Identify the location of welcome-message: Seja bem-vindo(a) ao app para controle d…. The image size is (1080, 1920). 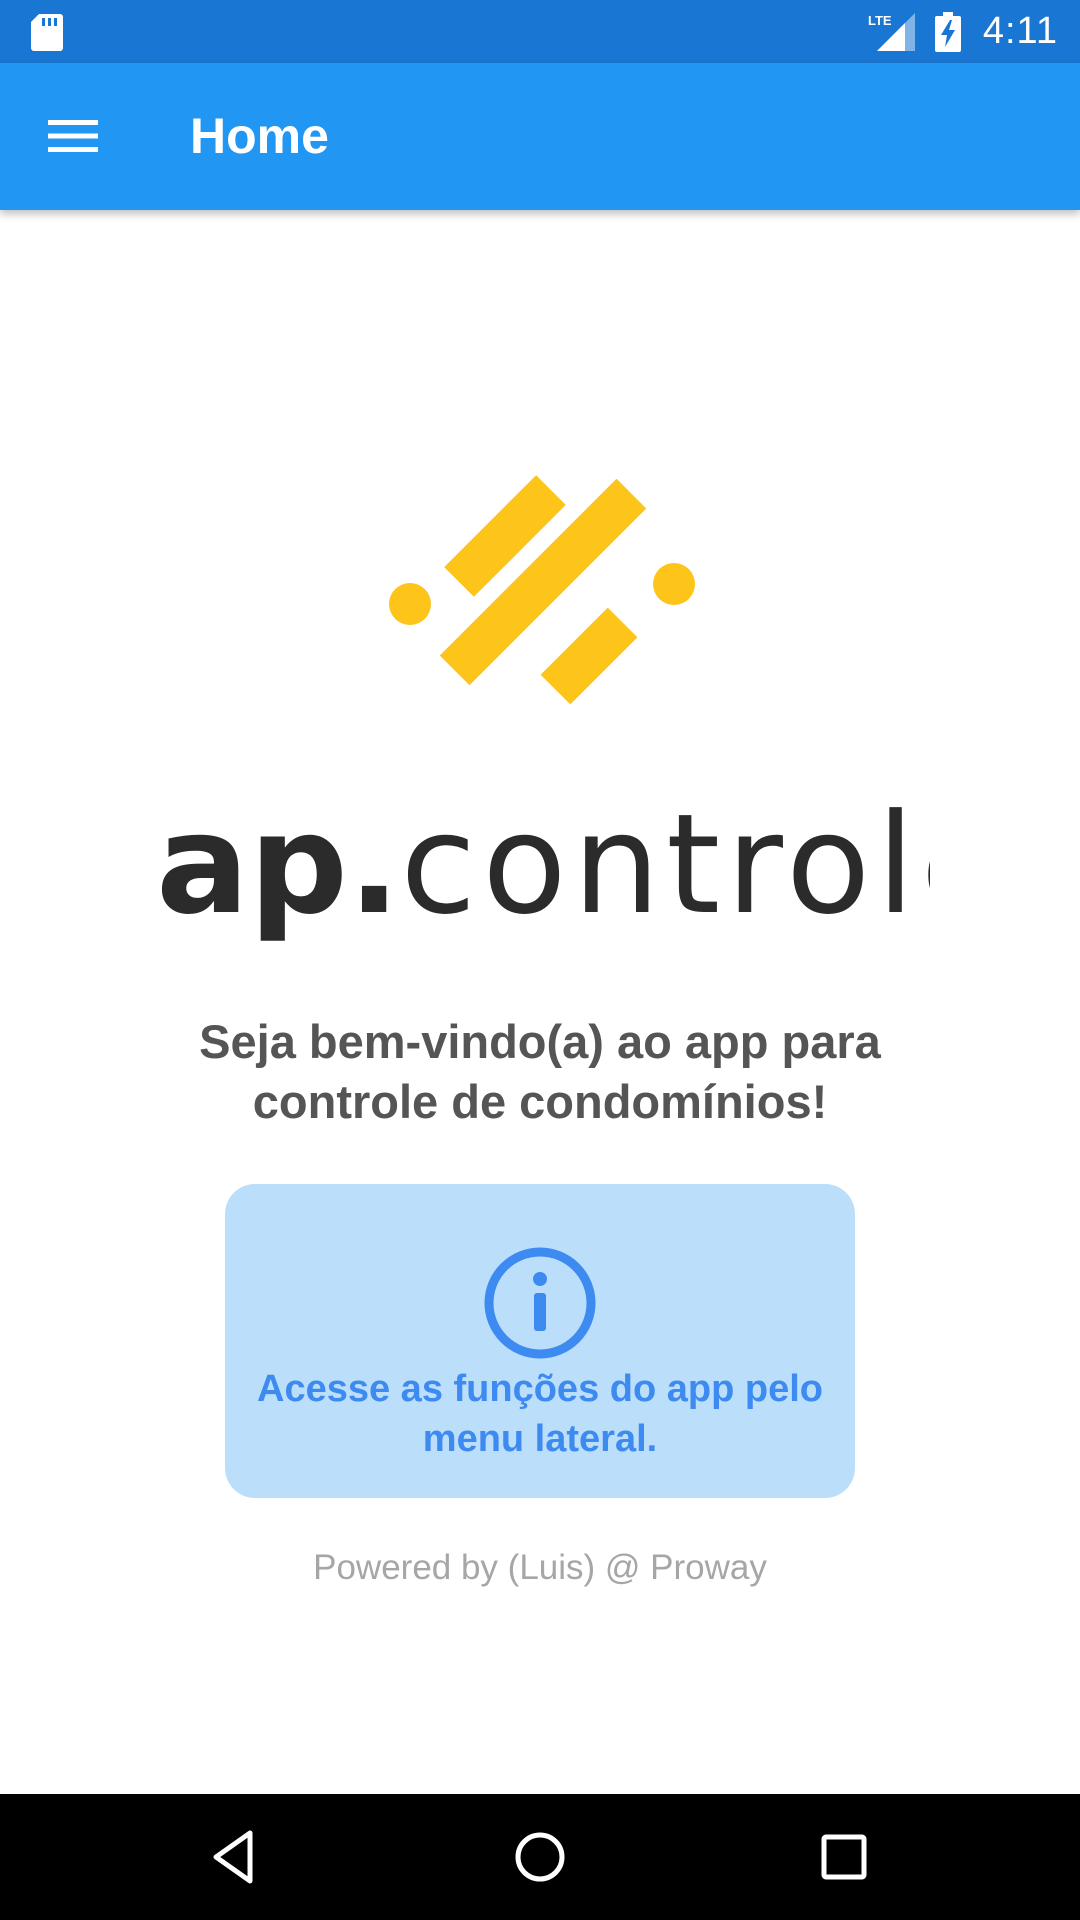
(540, 1071).